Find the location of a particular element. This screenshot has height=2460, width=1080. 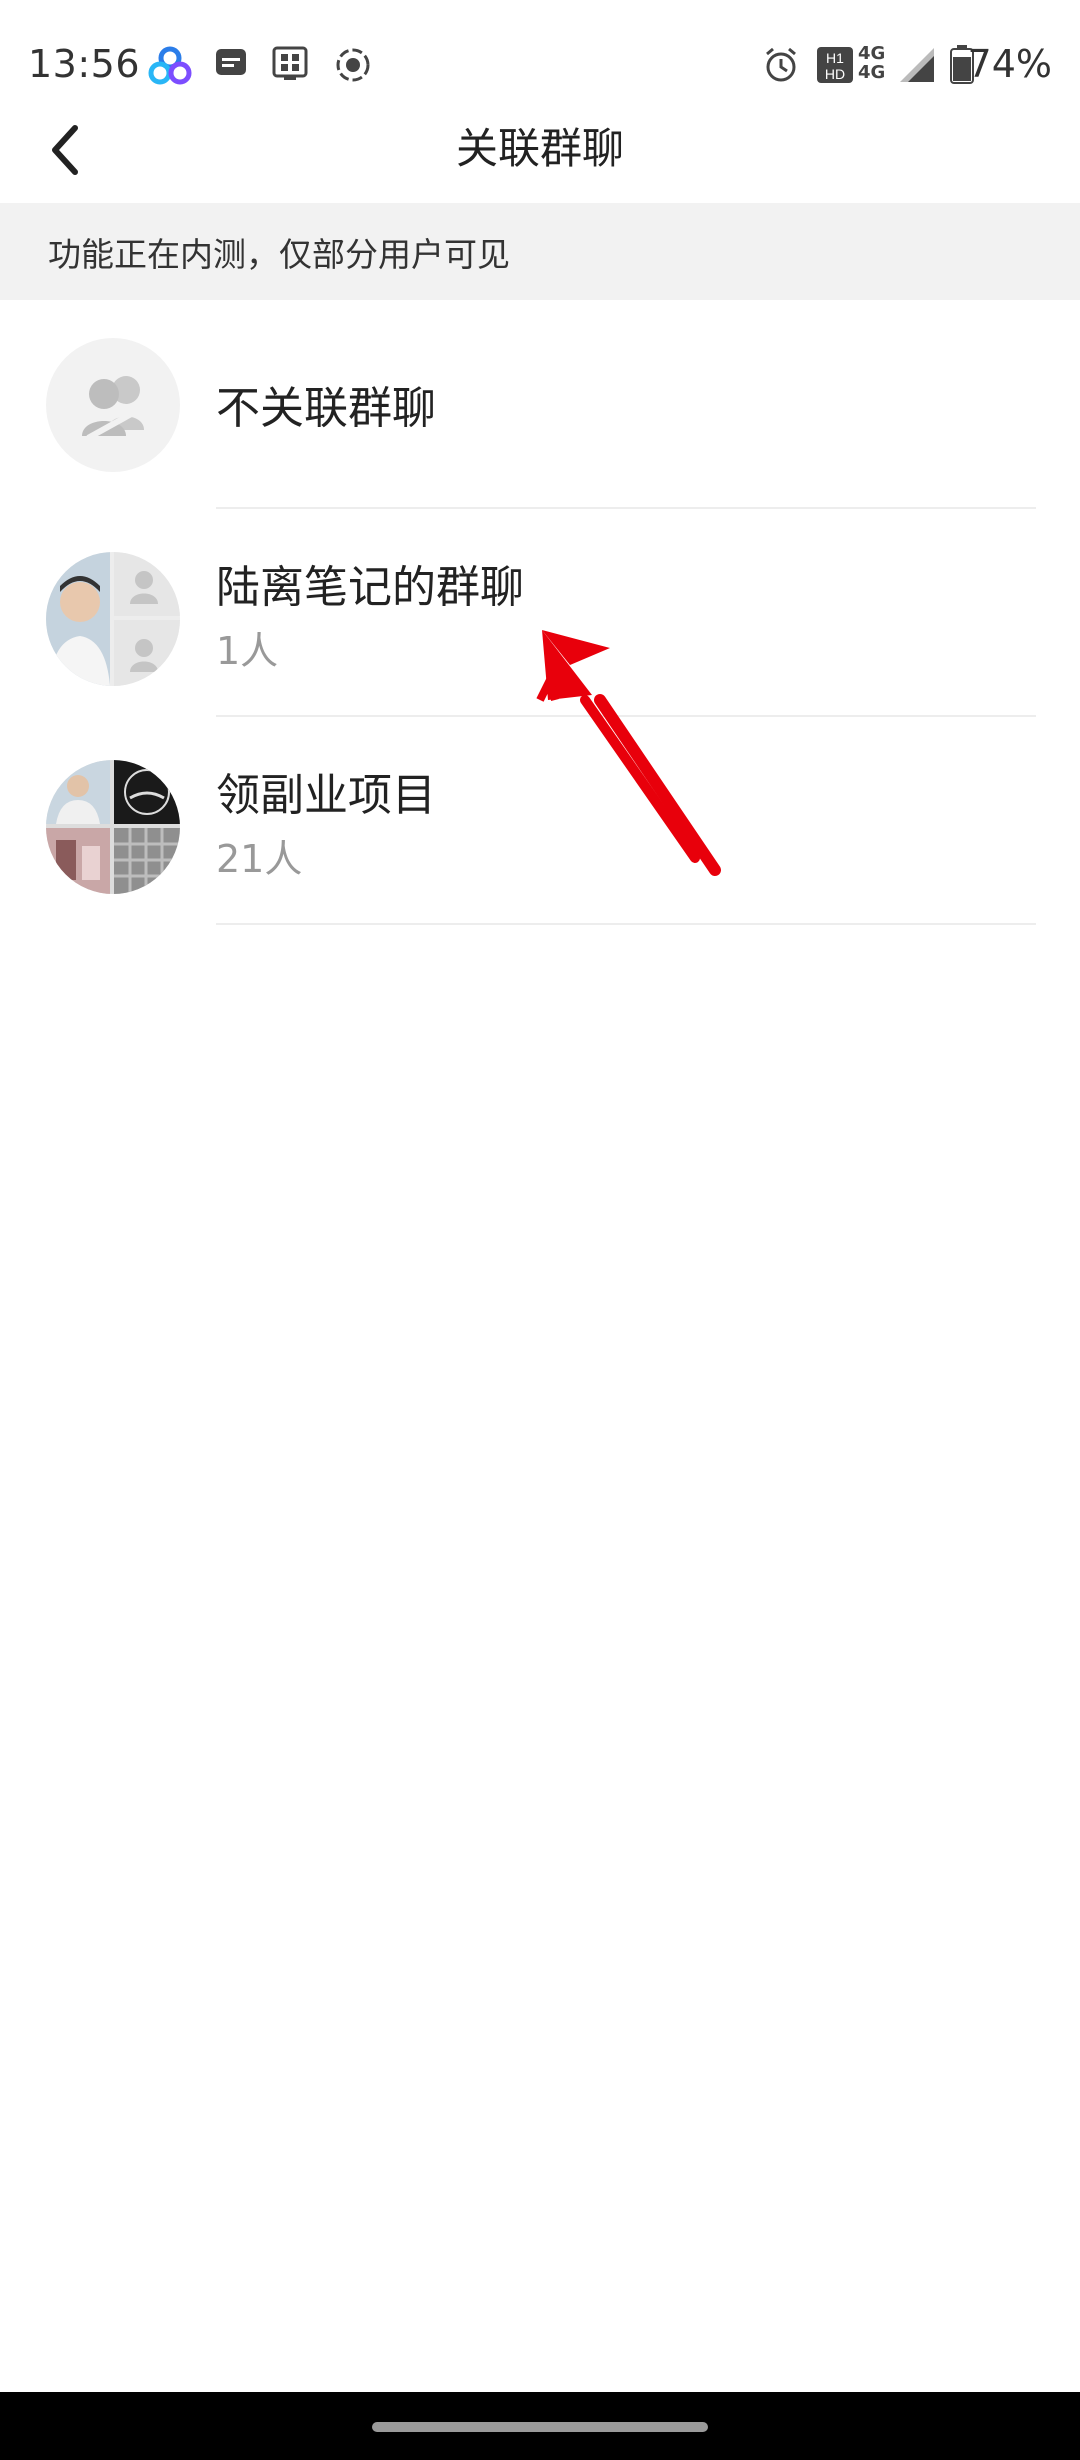

screen-record-icon is located at coordinates (353, 65).